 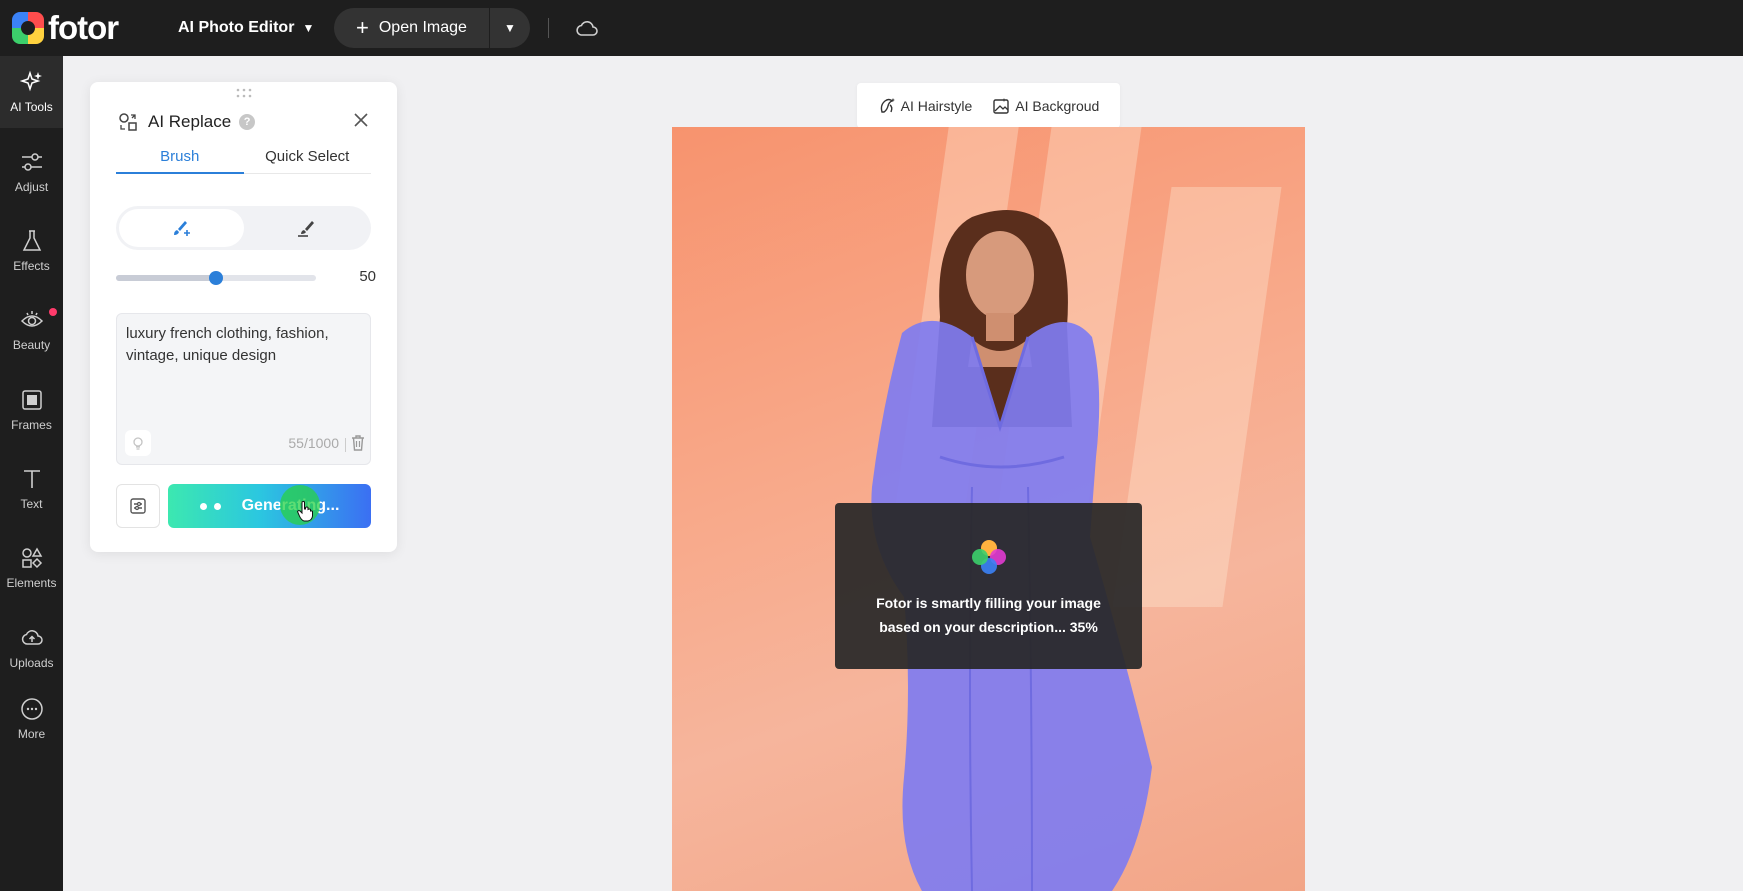 I want to click on ai-hairstyle-button: AI Hairstyle, so click(x=925, y=106).